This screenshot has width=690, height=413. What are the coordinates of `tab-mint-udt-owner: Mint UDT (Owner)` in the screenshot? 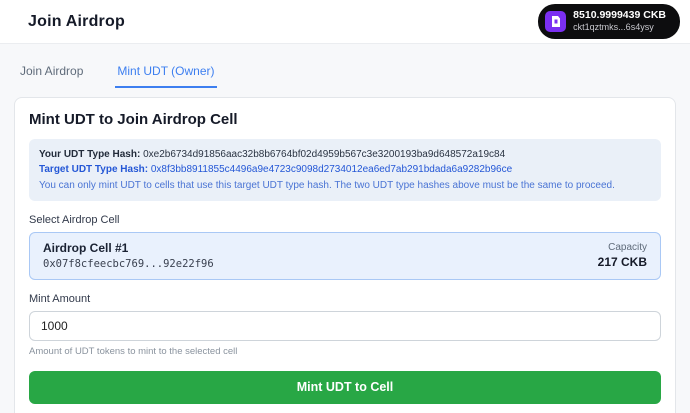 It's located at (166, 74).